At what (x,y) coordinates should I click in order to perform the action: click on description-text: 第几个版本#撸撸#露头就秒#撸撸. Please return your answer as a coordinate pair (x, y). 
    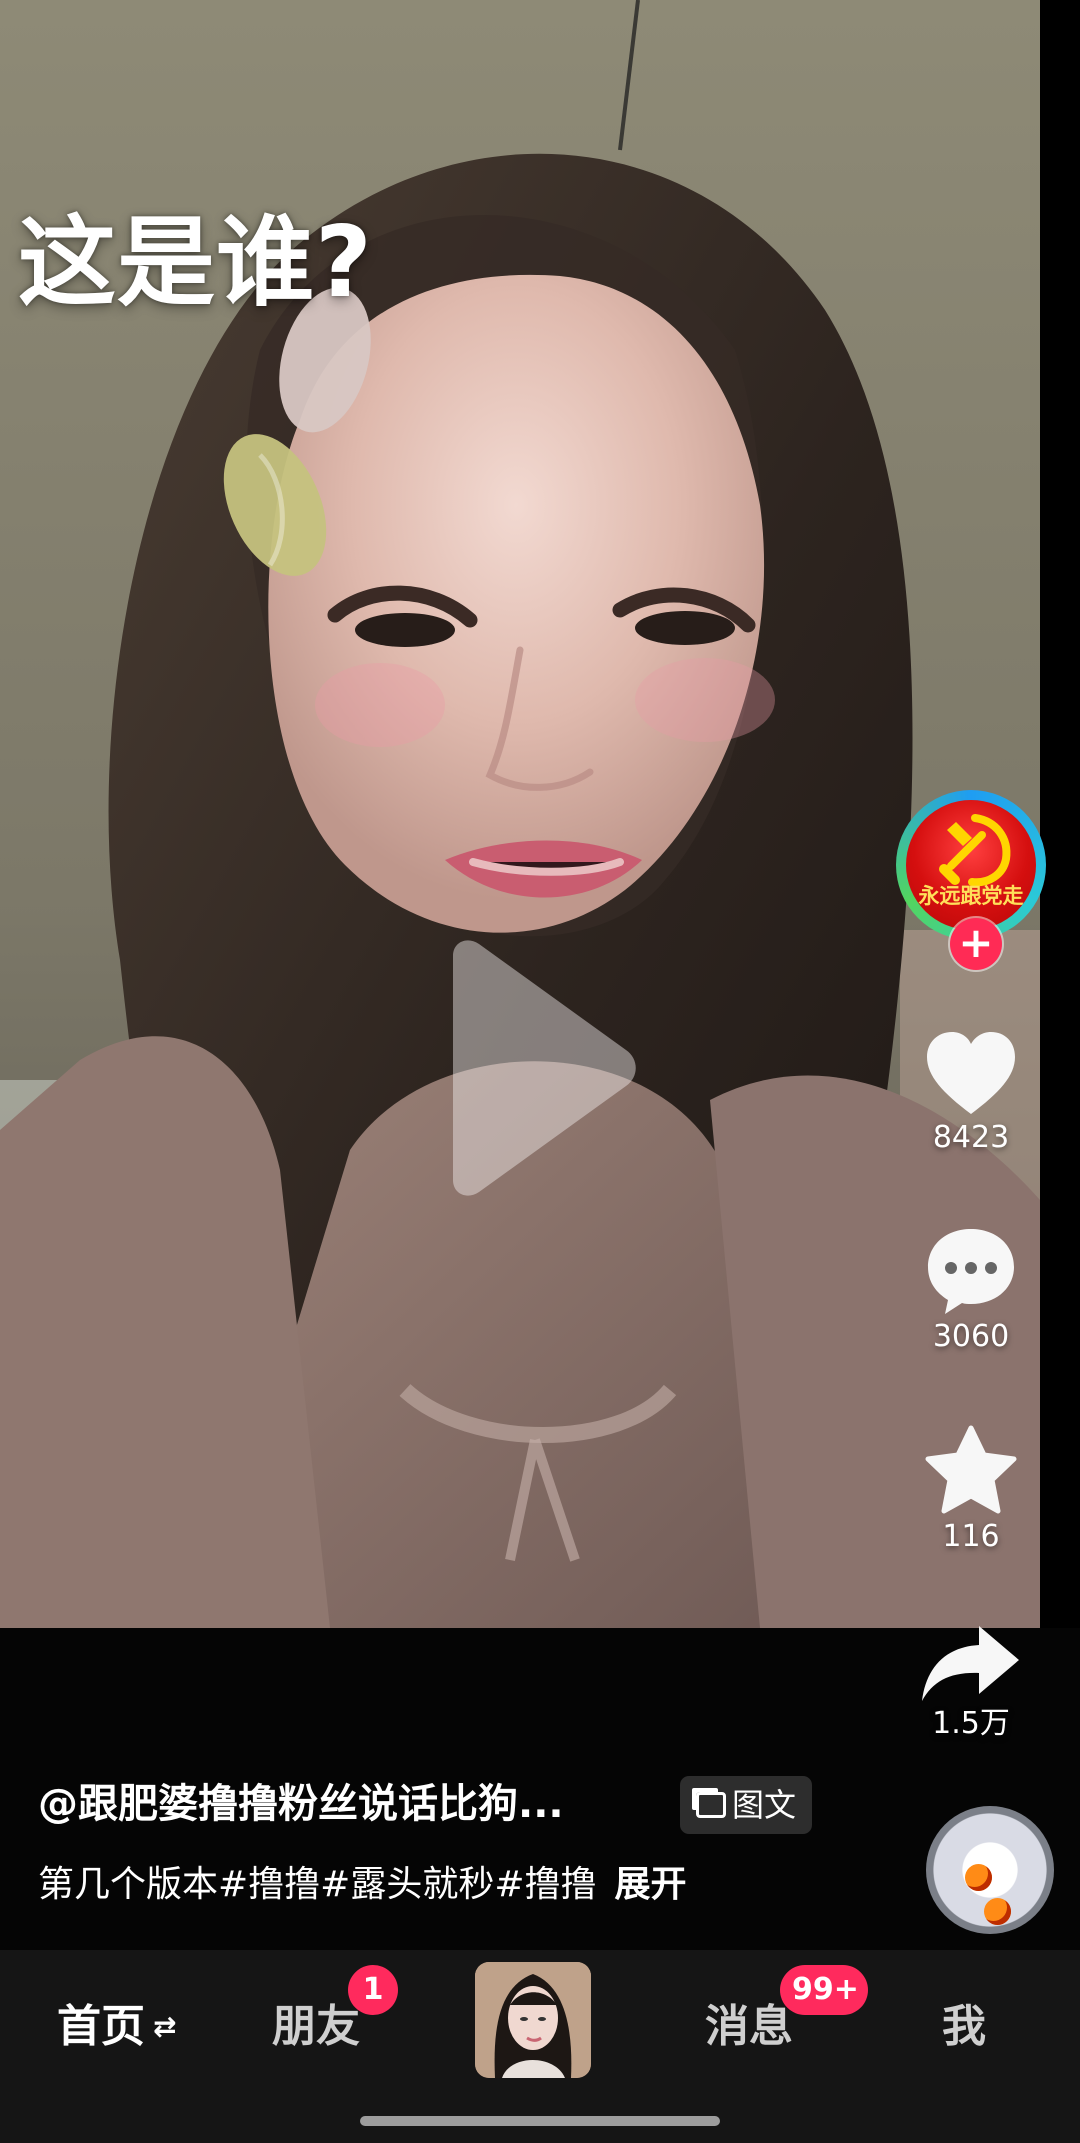
    Looking at the image, I should click on (317, 1884).